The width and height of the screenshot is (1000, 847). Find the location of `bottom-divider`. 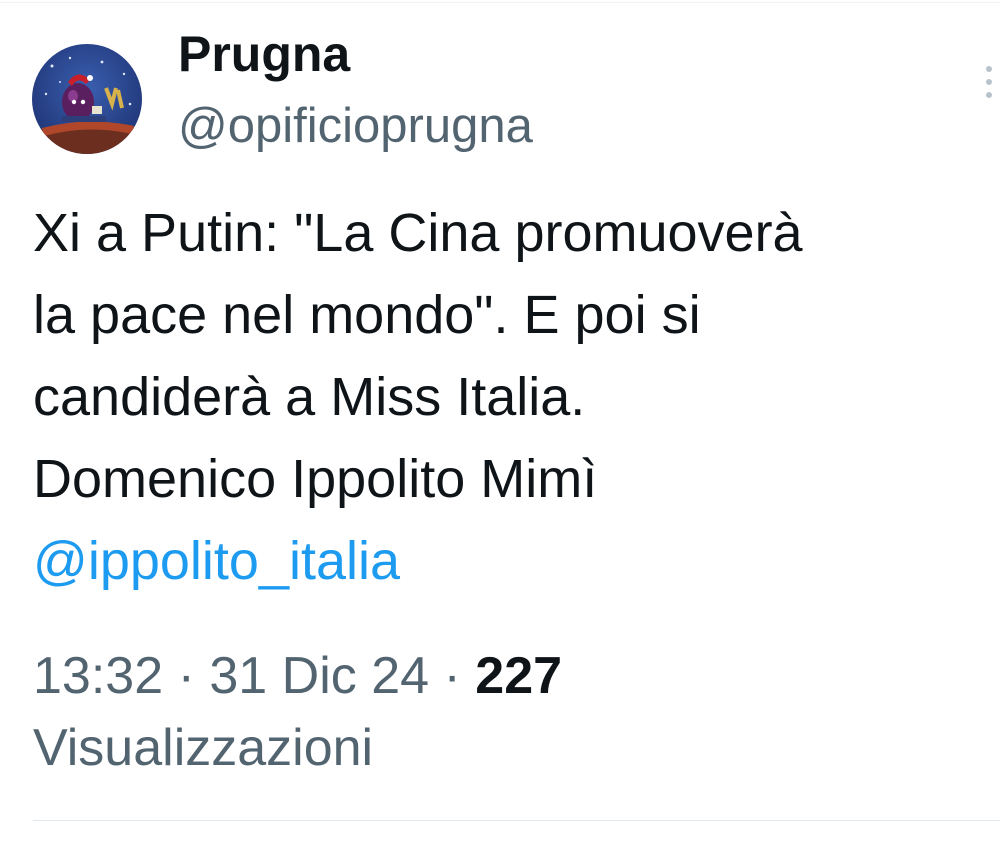

bottom-divider is located at coordinates (516, 820).